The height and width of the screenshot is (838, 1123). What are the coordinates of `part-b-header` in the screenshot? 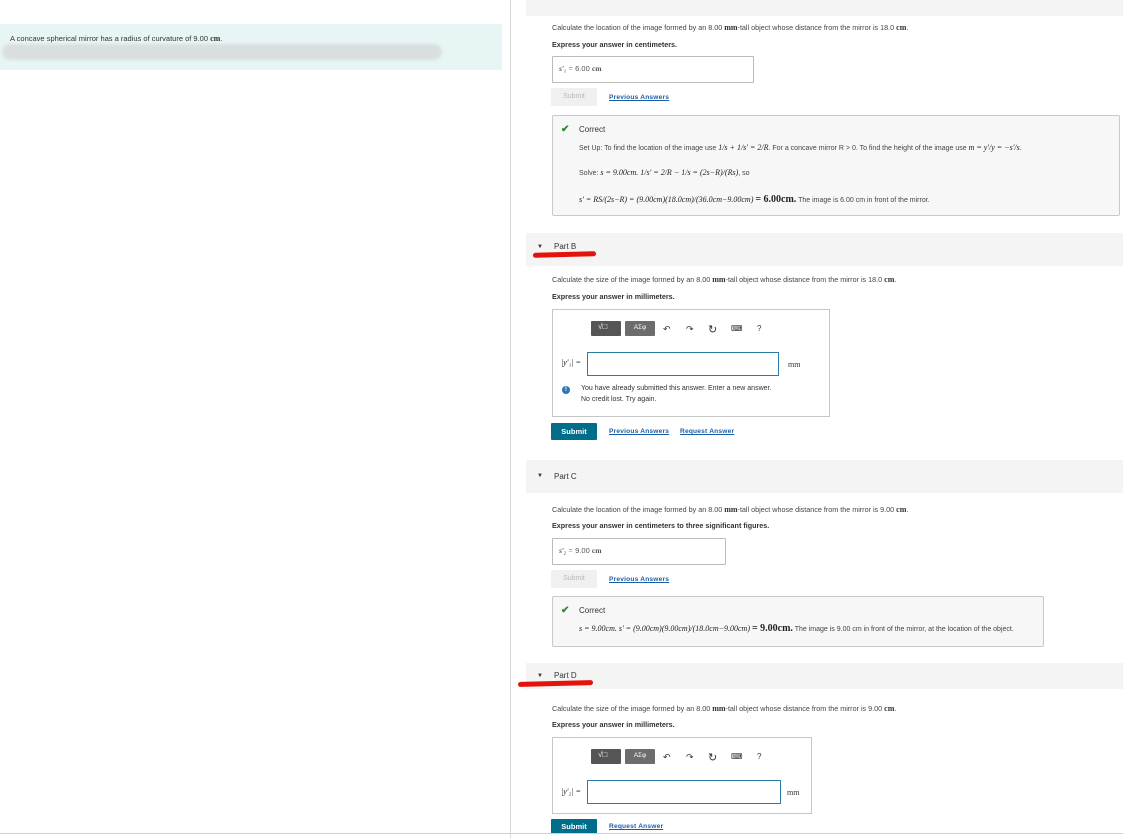 It's located at (824, 249).